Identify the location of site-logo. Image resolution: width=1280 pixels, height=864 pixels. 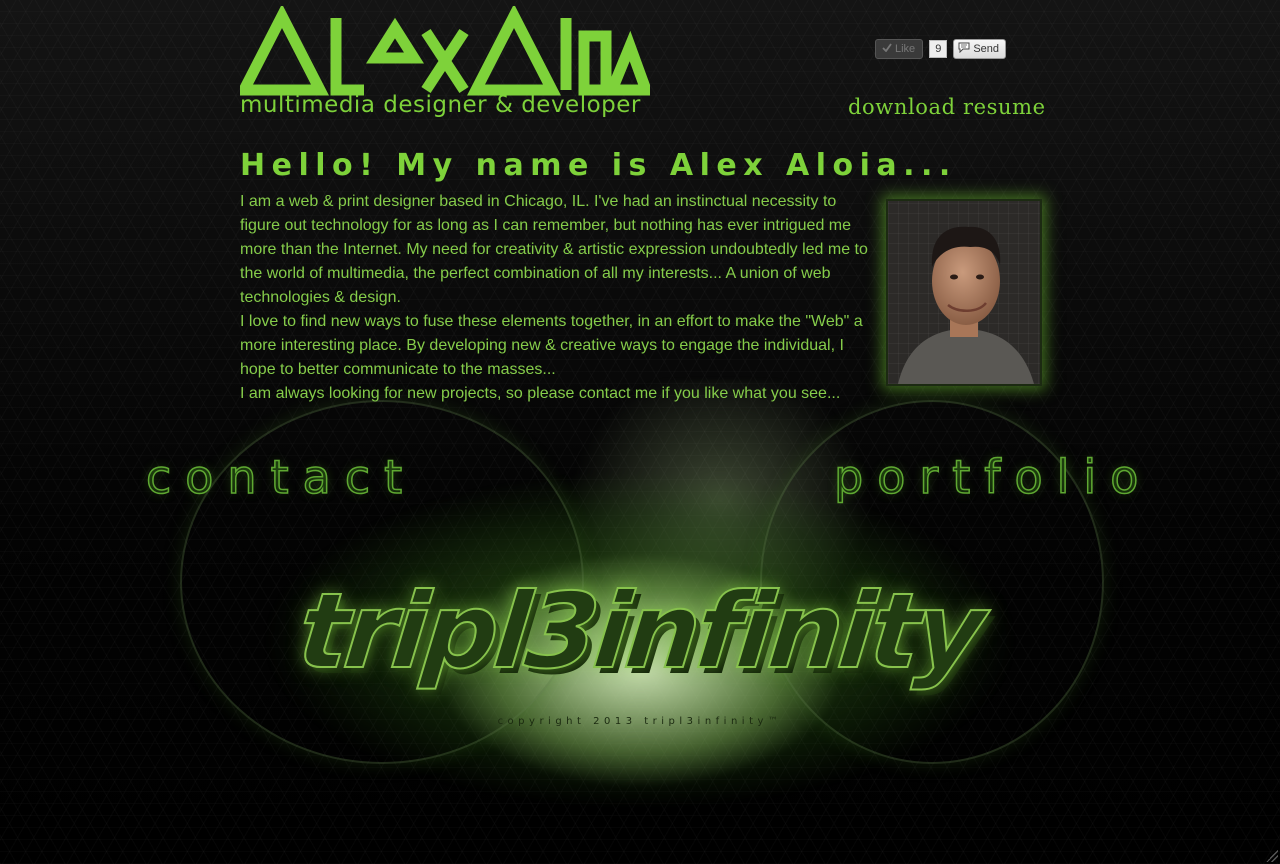
(445, 52).